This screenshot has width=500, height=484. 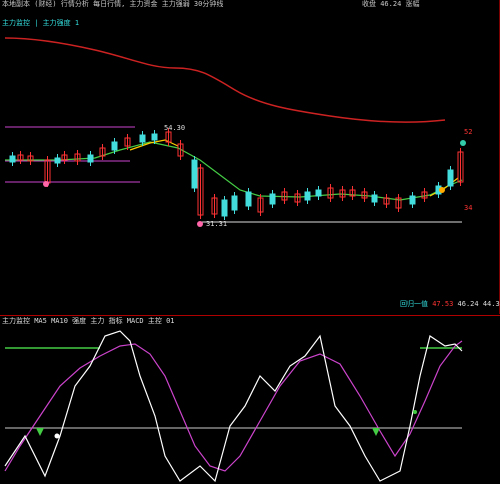 I want to click on signal-marker, so click(x=463, y=143).